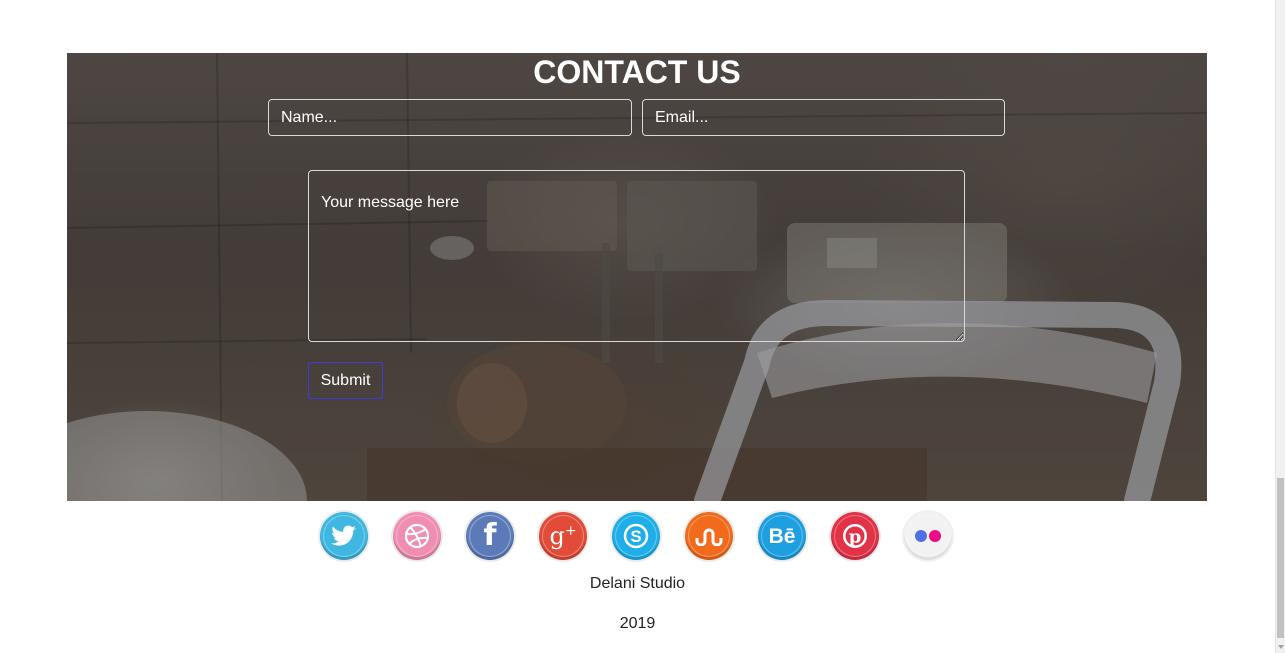 Image resolution: width=1285 pixels, height=653 pixels. What do you see at coordinates (1280, 558) in the screenshot?
I see `scrollbar-thumb` at bounding box center [1280, 558].